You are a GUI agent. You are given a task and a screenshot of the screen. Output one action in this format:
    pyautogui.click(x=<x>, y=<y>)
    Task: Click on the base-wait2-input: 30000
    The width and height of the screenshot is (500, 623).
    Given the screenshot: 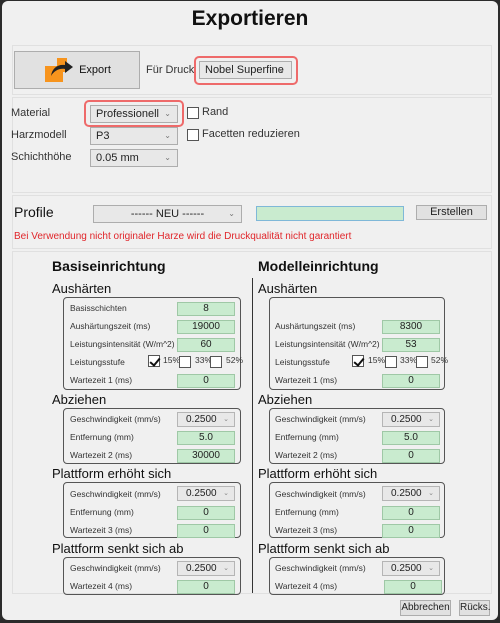 What is the action you would take?
    pyautogui.click(x=206, y=456)
    